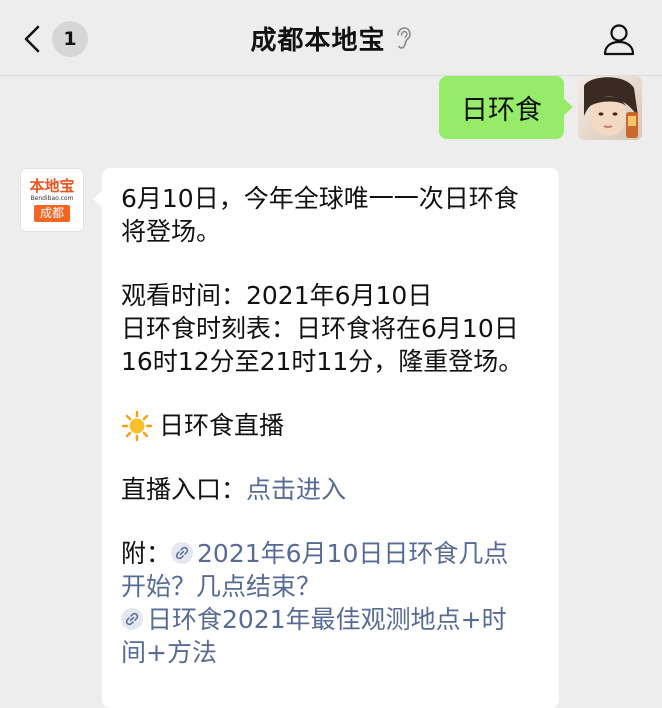 This screenshot has height=708, width=662. What do you see at coordinates (403, 38) in the screenshot?
I see `mute-ear-icon` at bounding box center [403, 38].